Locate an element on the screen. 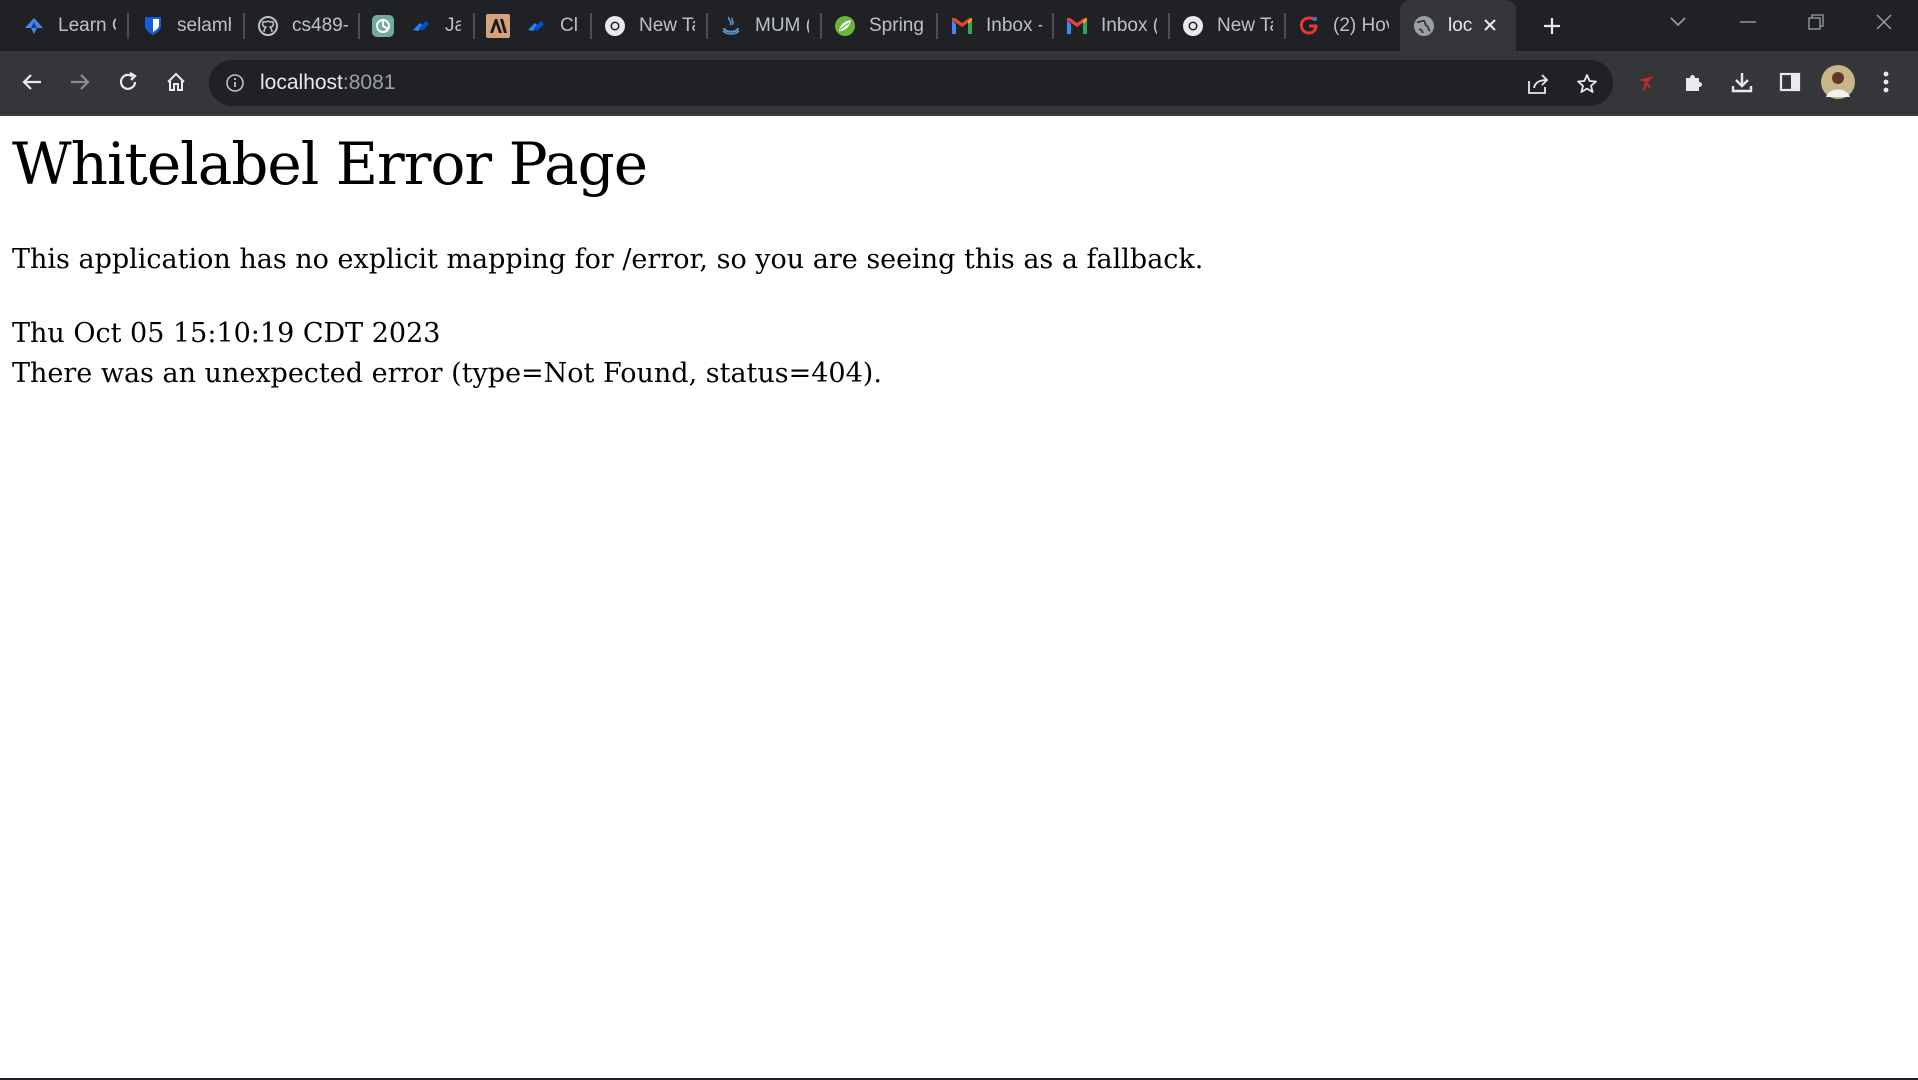  tab-learn: Learn C is located at coordinates (69, 25).